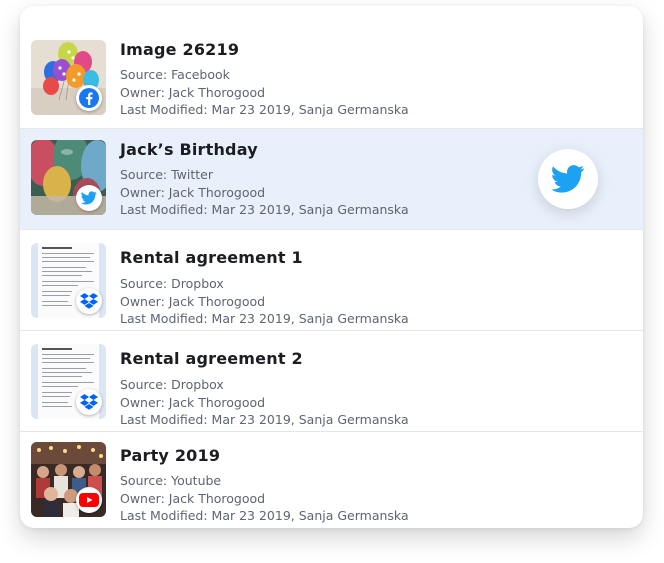  I want to click on twitter-share-button, so click(568, 179).